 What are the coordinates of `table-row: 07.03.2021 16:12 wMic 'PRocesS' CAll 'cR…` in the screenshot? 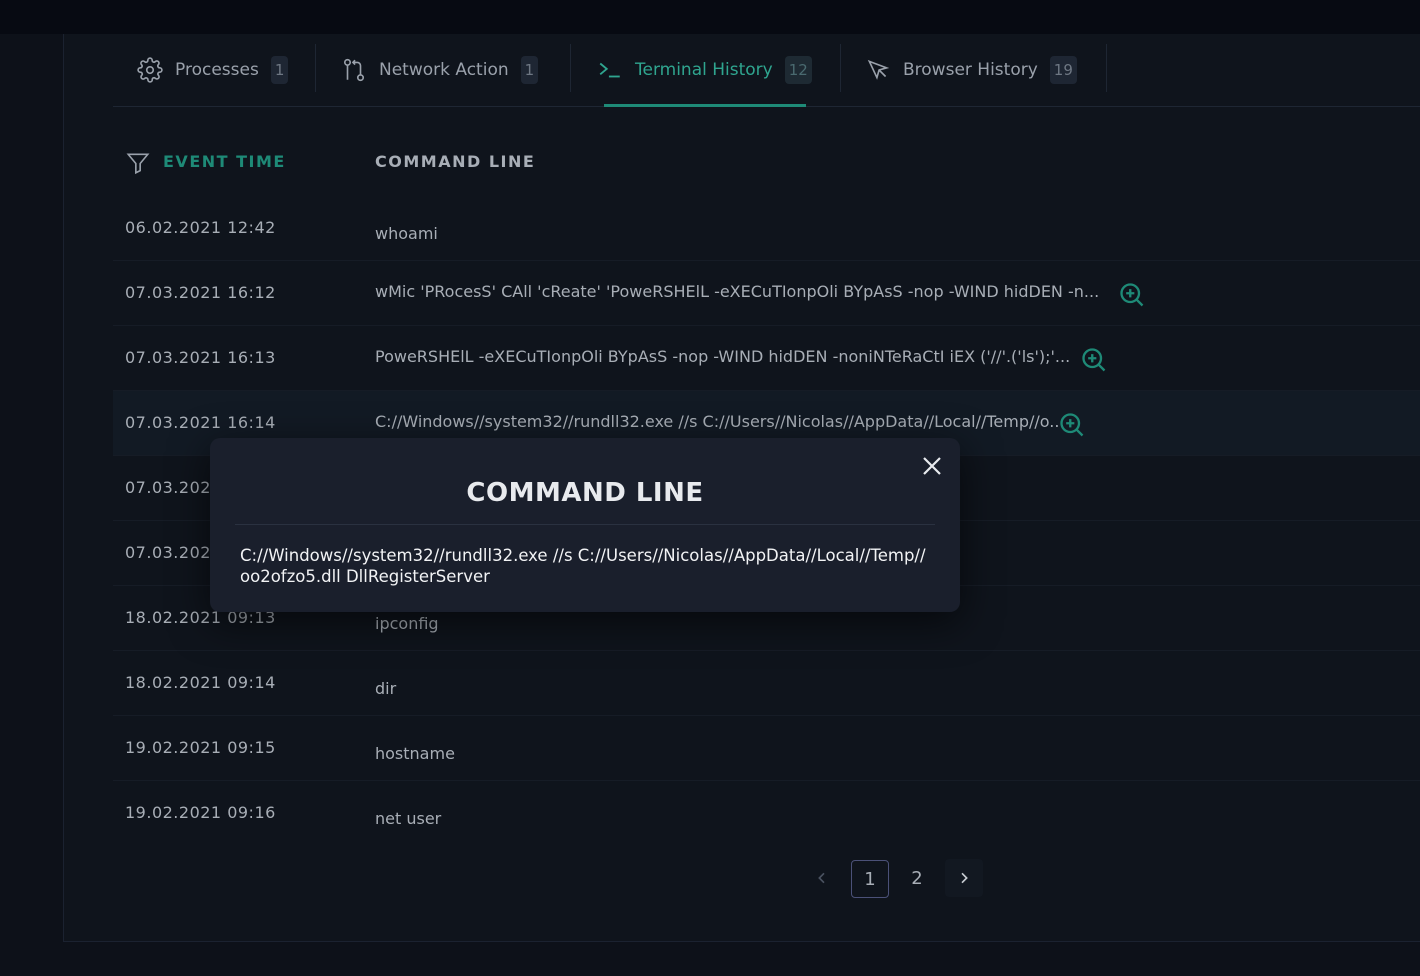 It's located at (766, 293).